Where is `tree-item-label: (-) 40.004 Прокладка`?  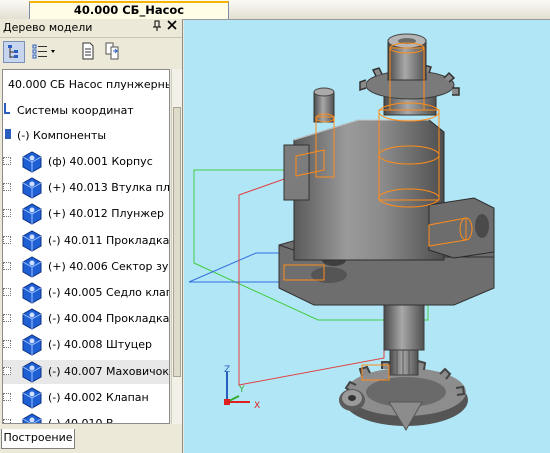
tree-item-label: (-) 40.004 Прокладка is located at coordinates (109, 319).